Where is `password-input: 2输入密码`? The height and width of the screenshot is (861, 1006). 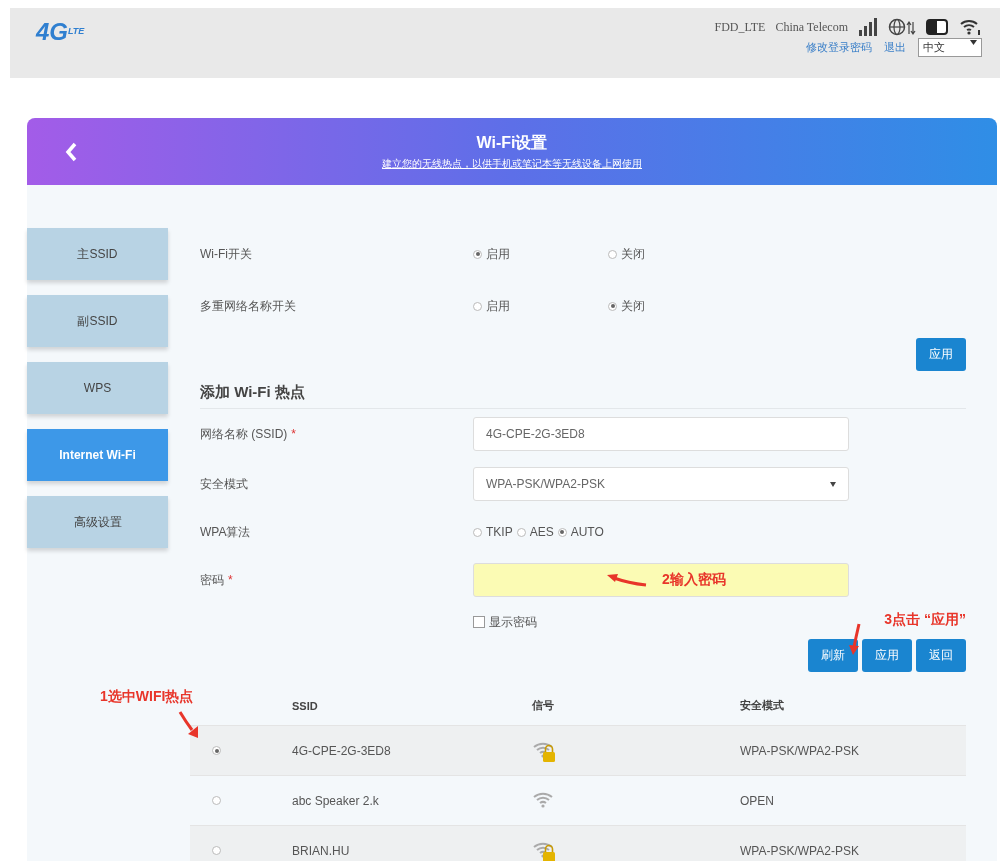
password-input: 2输入密码 is located at coordinates (661, 580).